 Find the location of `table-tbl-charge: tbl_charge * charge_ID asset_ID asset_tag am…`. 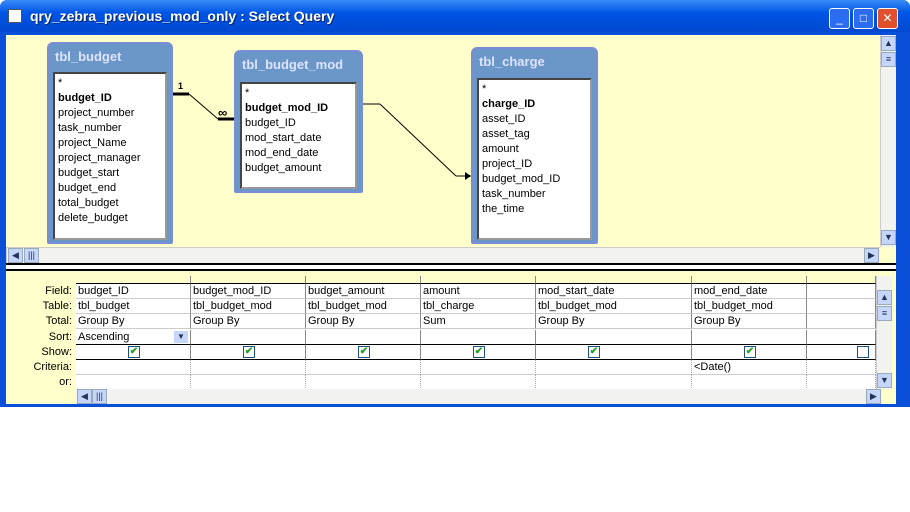

table-tbl-charge: tbl_charge * charge_ID asset_ID asset_tag am… is located at coordinates (534, 145).